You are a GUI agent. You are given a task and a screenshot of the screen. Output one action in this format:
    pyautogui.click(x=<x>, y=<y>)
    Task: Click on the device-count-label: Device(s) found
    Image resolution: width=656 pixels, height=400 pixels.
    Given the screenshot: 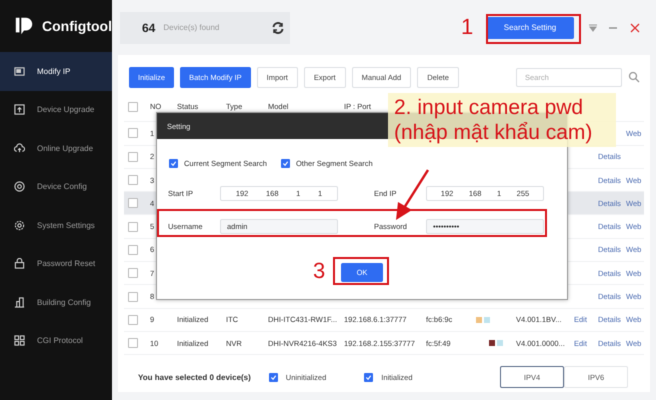 What is the action you would take?
    pyautogui.click(x=191, y=27)
    